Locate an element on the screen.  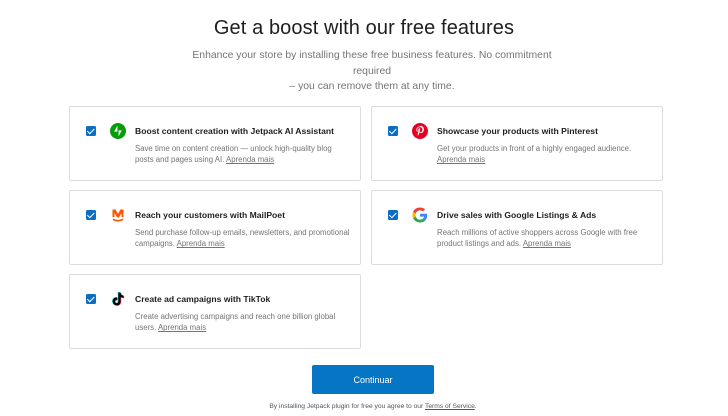
feature-checkbox-google is located at coordinates (393, 215).